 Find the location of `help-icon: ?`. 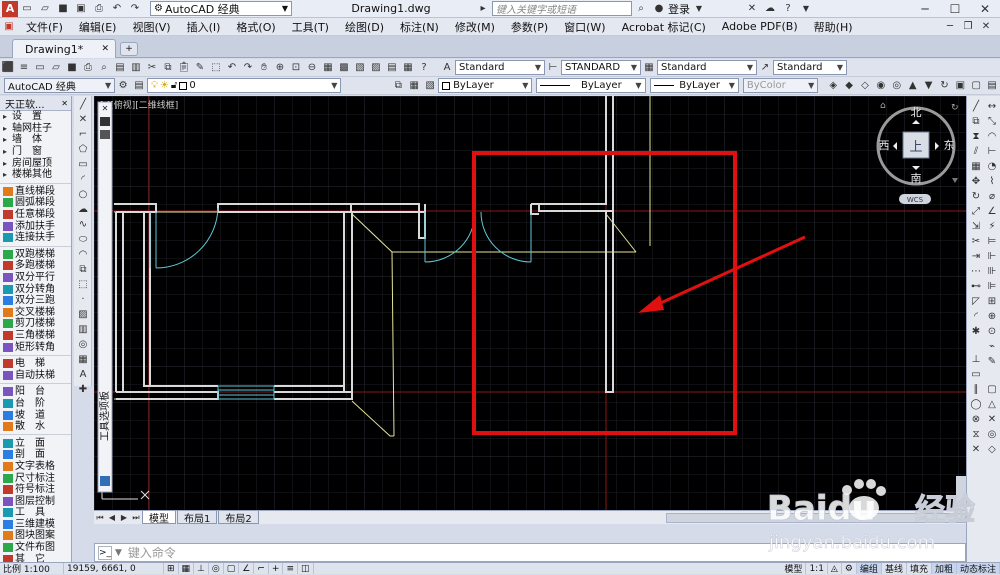

help-icon: ? is located at coordinates (788, 9).